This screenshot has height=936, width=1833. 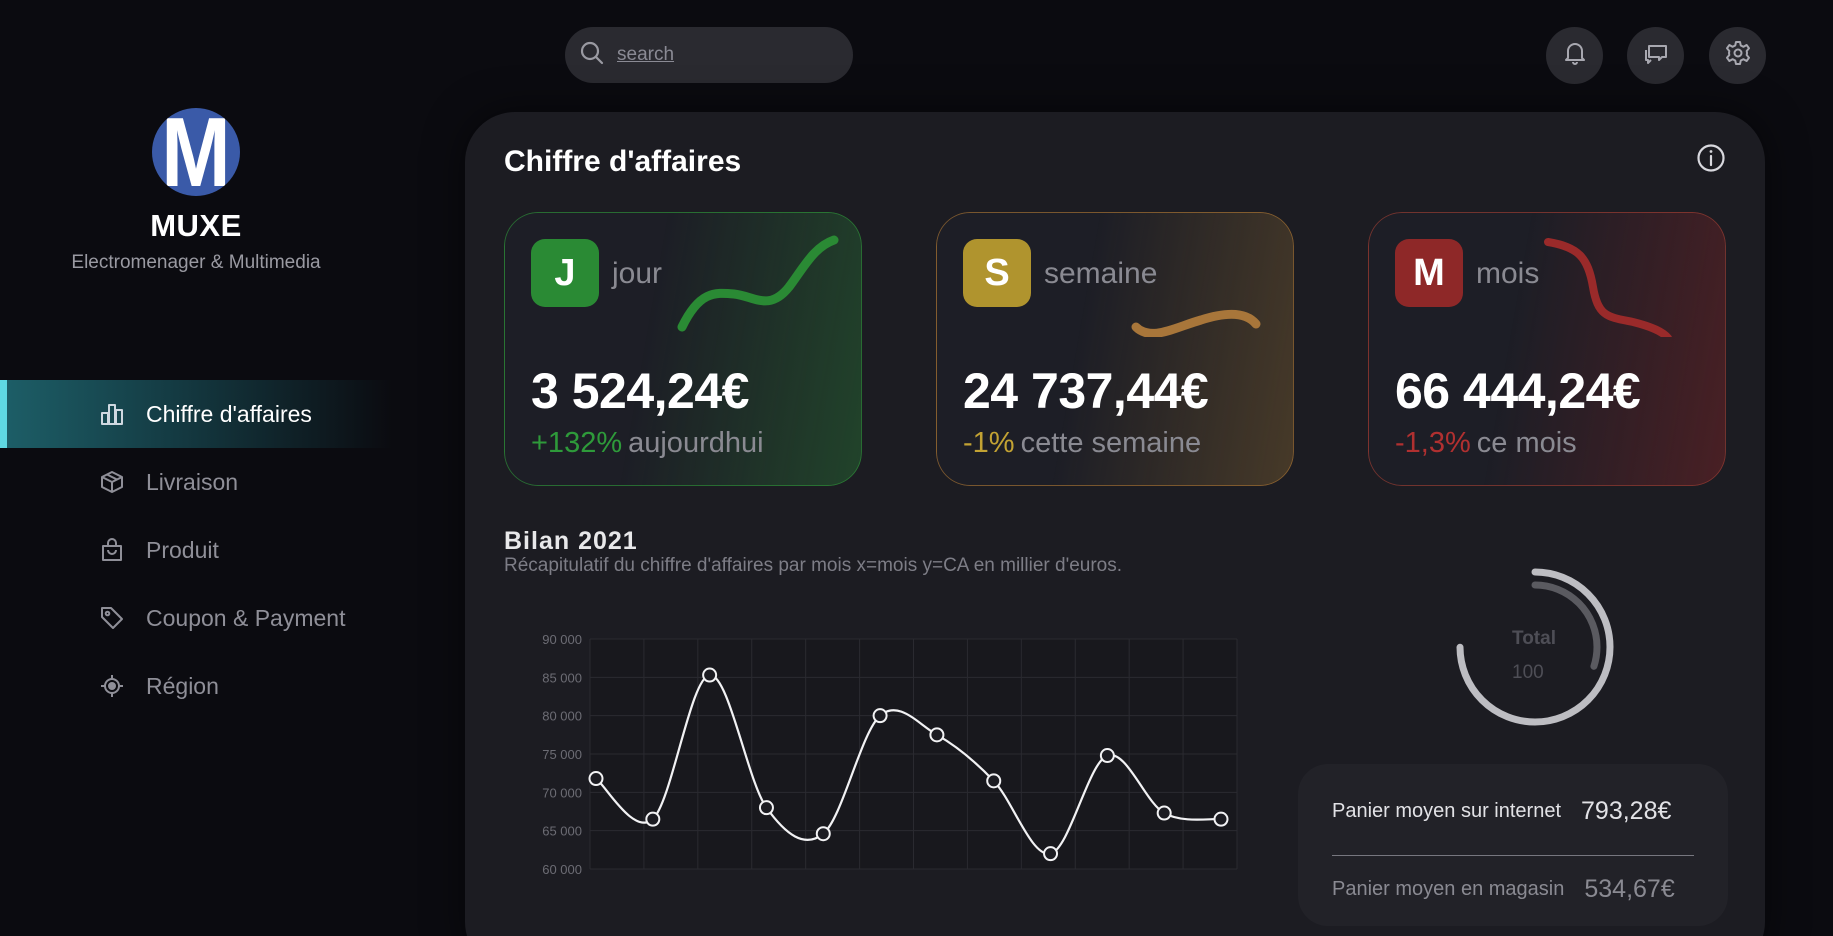 I want to click on sidebar-item-label: Livraison, so click(x=192, y=481).